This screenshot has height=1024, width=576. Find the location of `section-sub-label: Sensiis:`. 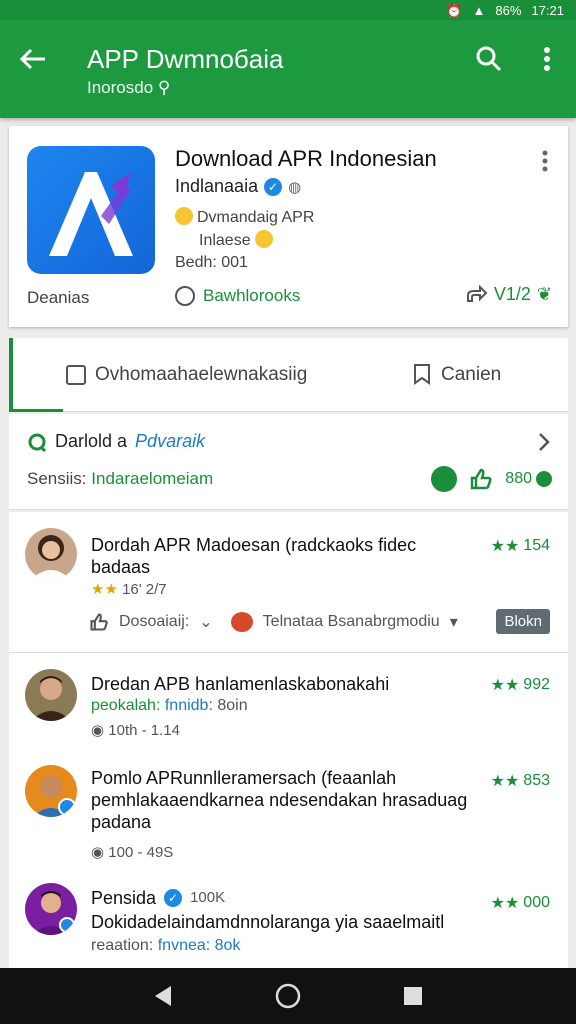

section-sub-label: Sensiis: is located at coordinates (57, 478).